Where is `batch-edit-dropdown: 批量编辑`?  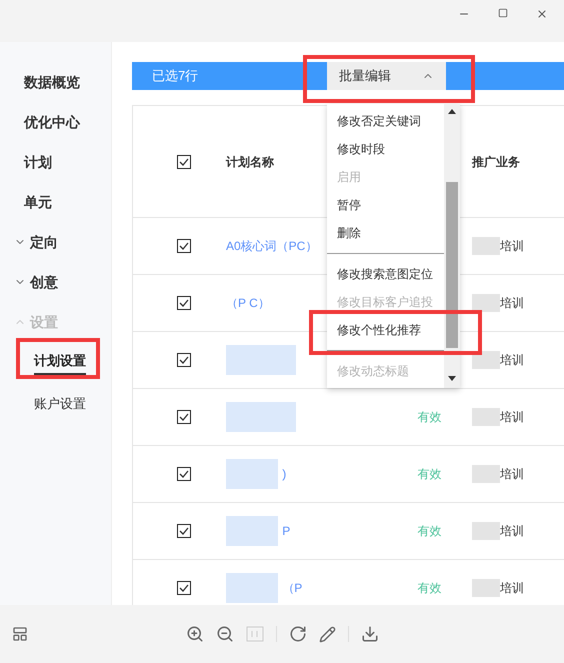
batch-edit-dropdown: 批量编辑 is located at coordinates (386, 76).